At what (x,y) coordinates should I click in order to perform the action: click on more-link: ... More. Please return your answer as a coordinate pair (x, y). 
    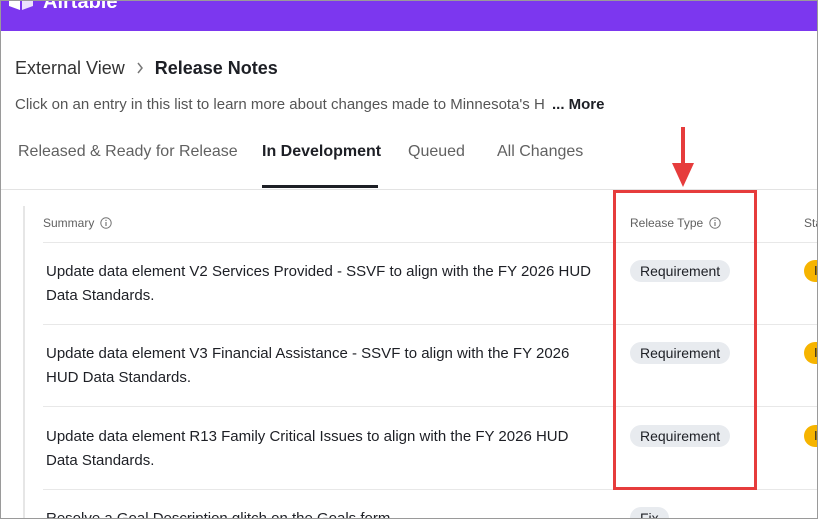
    Looking at the image, I should click on (578, 104).